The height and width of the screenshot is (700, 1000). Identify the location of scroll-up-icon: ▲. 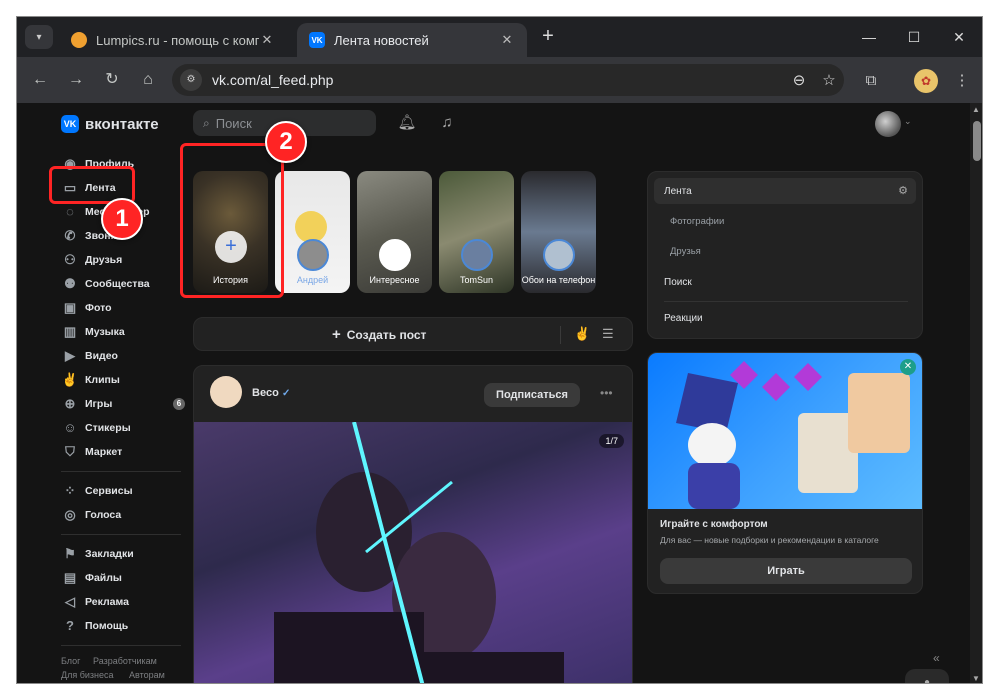
(976, 109).